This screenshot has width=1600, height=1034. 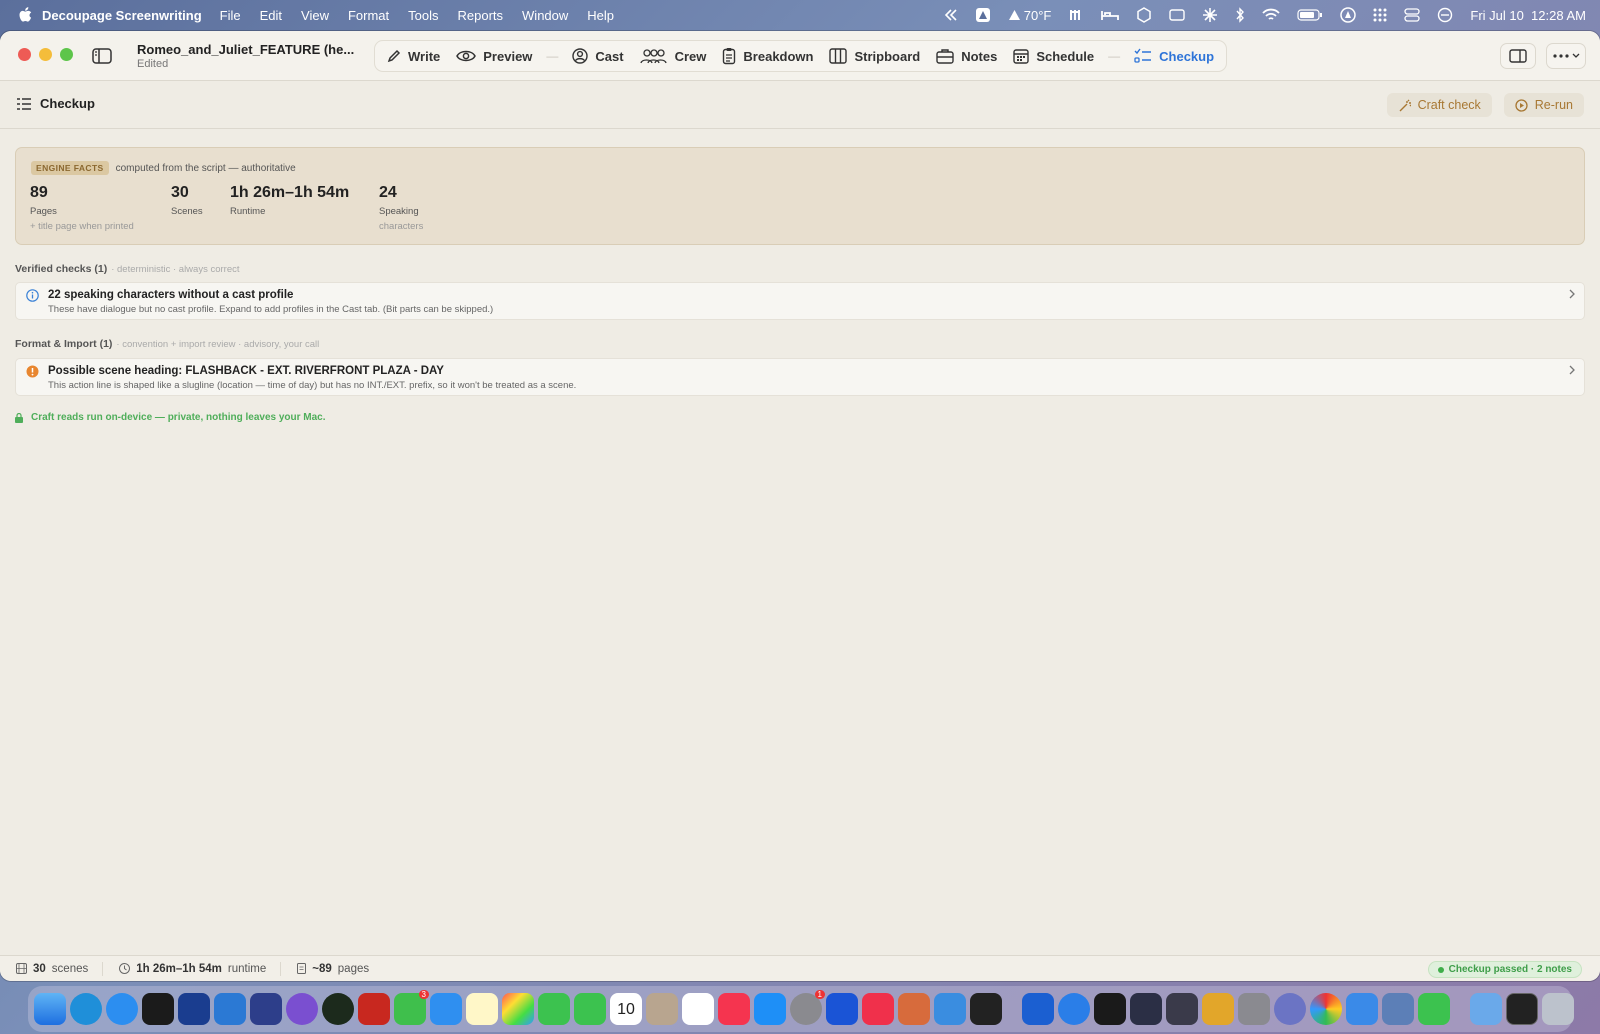 What do you see at coordinates (45, 54) in the screenshot?
I see `minimize-window-button` at bounding box center [45, 54].